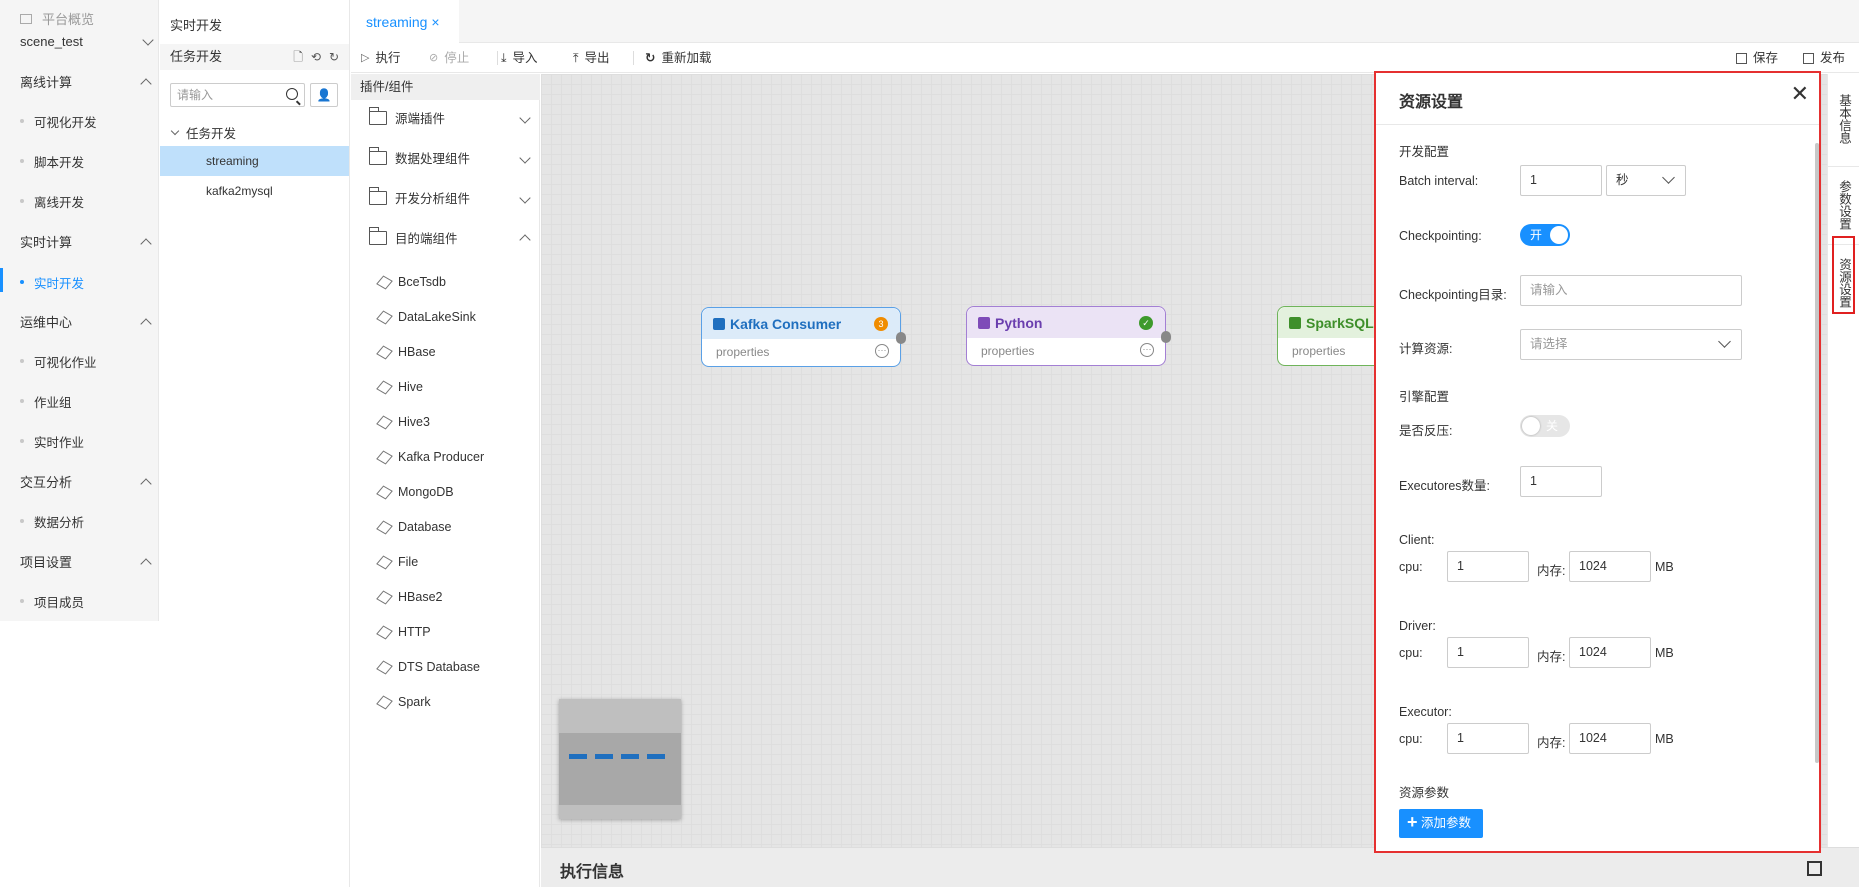 The height and width of the screenshot is (887, 1859). Describe the element at coordinates (57, 18) in the screenshot. I see `platform-overview: 平台概览` at that location.